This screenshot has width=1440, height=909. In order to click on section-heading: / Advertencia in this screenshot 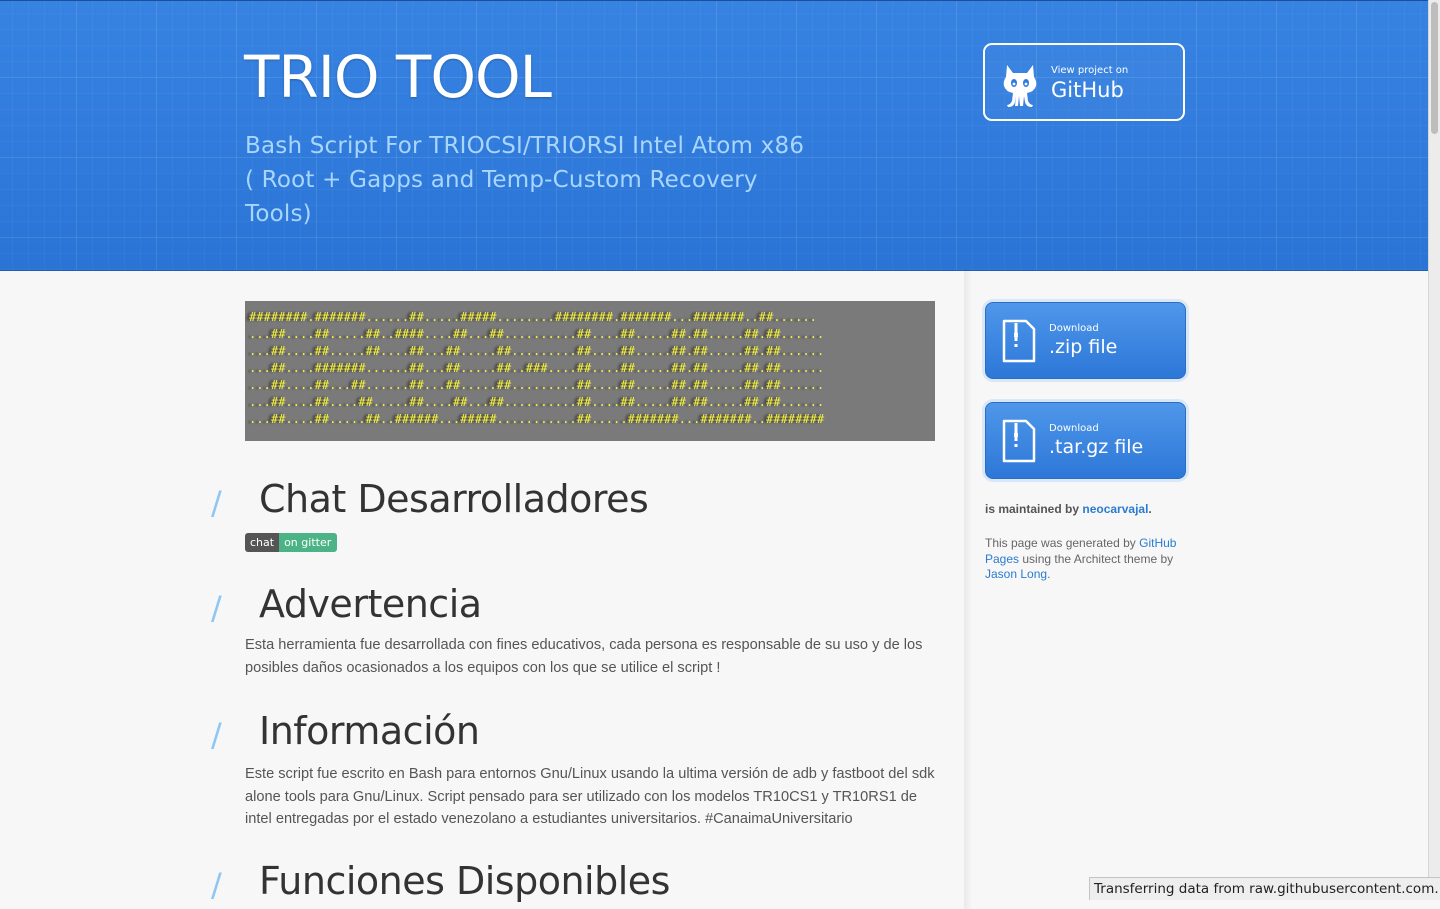, I will do `click(573, 604)`.